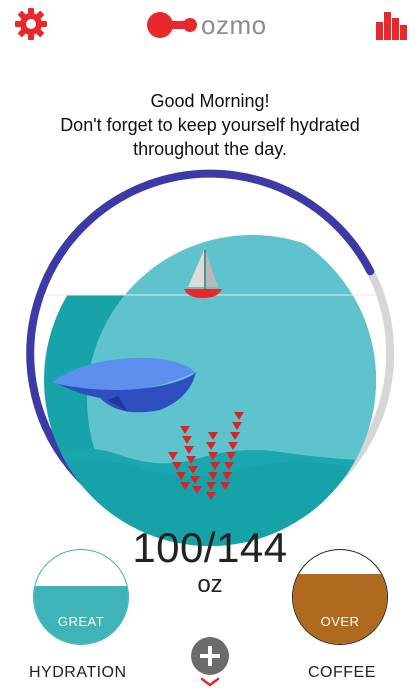 This screenshot has height=700, width=420. I want to click on whale-icon, so click(124, 385).